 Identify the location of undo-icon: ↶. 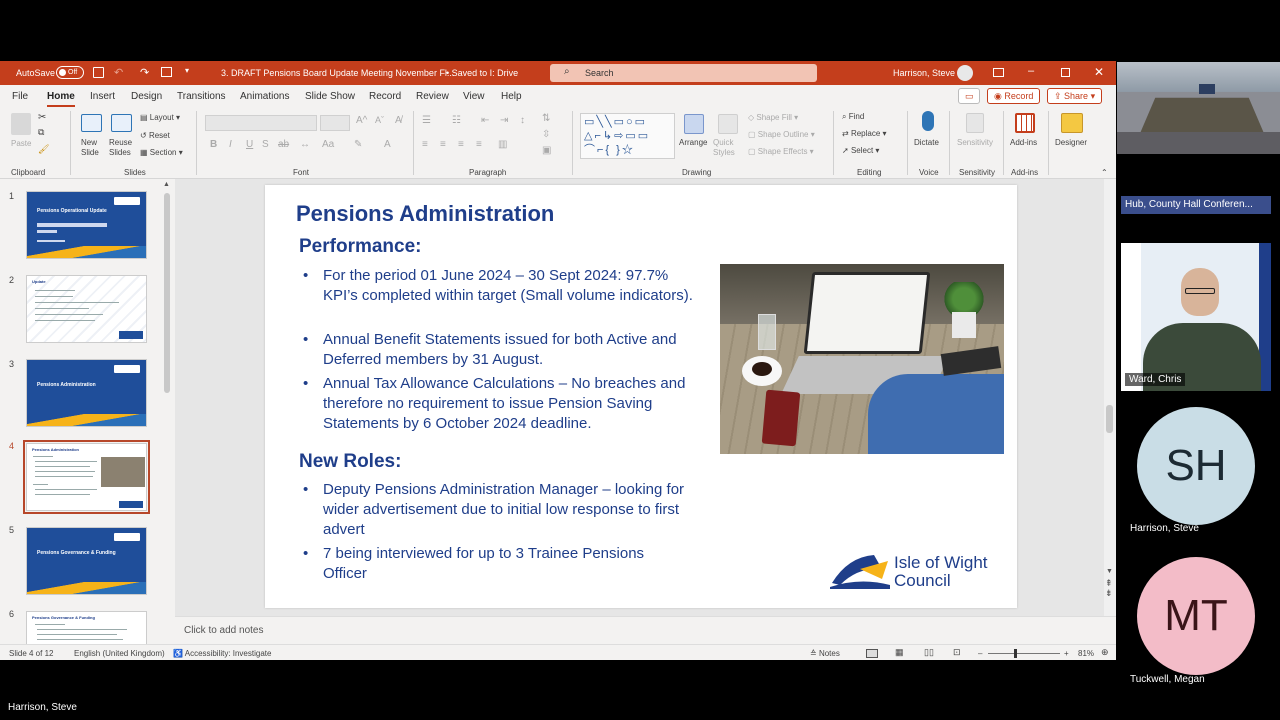
(118, 72).